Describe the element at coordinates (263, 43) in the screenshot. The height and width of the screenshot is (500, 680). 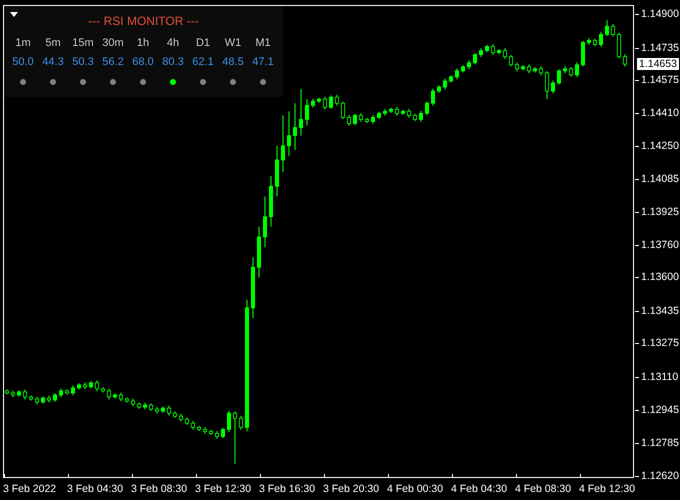
I see `timeframe-label: M1` at that location.